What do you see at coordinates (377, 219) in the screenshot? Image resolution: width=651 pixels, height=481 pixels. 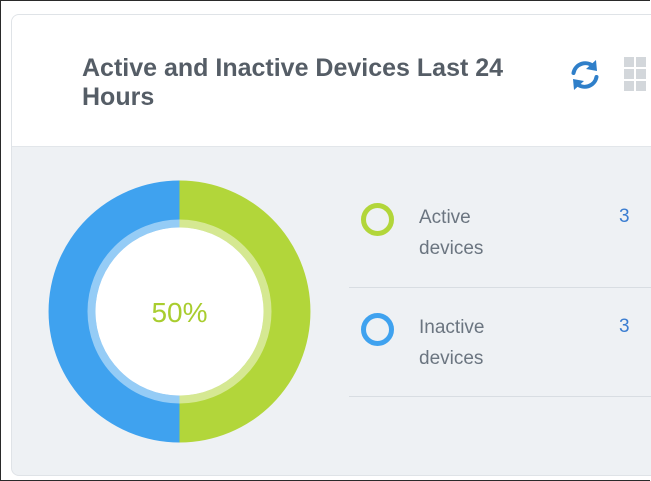 I see `active-circle-icon` at bounding box center [377, 219].